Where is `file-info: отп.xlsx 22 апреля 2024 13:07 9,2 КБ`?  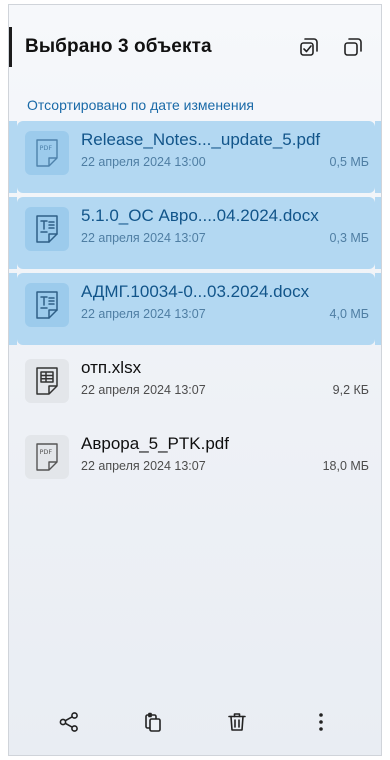 file-info: отп.xlsx 22 апреля 2024 13:07 9,2 КБ is located at coordinates (228, 373).